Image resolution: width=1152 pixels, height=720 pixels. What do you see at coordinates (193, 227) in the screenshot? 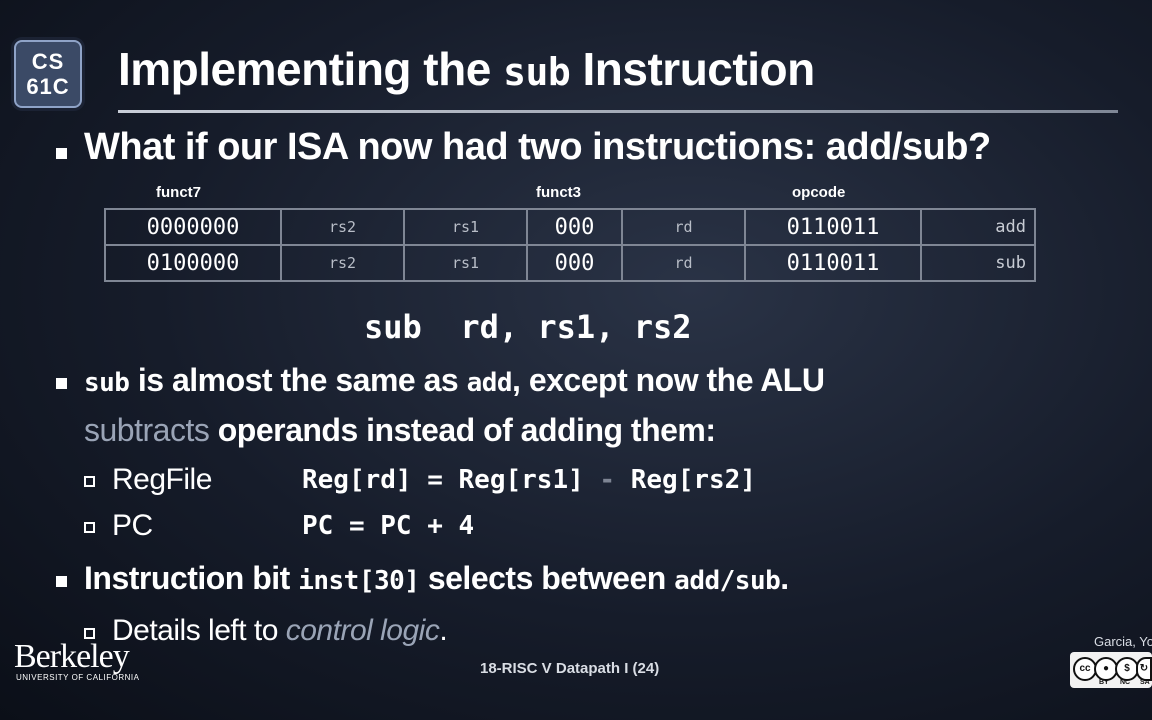
I see `cell-funct7: 0000000` at bounding box center [193, 227].